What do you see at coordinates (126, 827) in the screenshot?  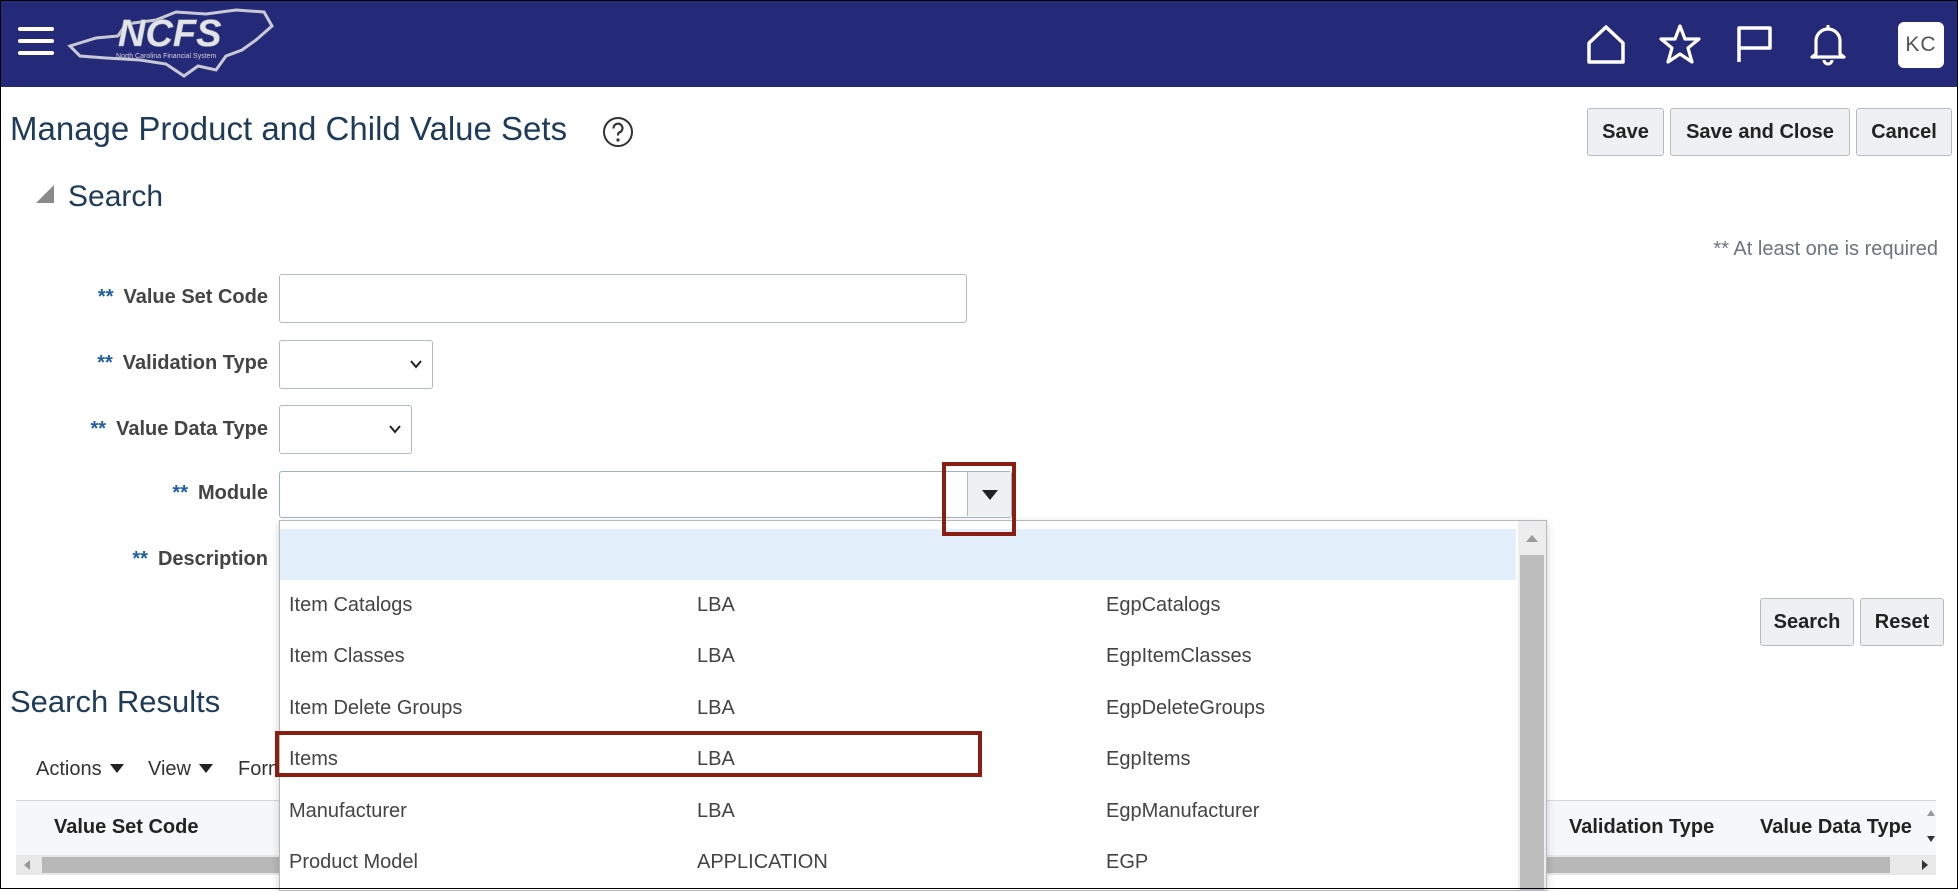 I see `column-value-set-code: Value Set Code` at bounding box center [126, 827].